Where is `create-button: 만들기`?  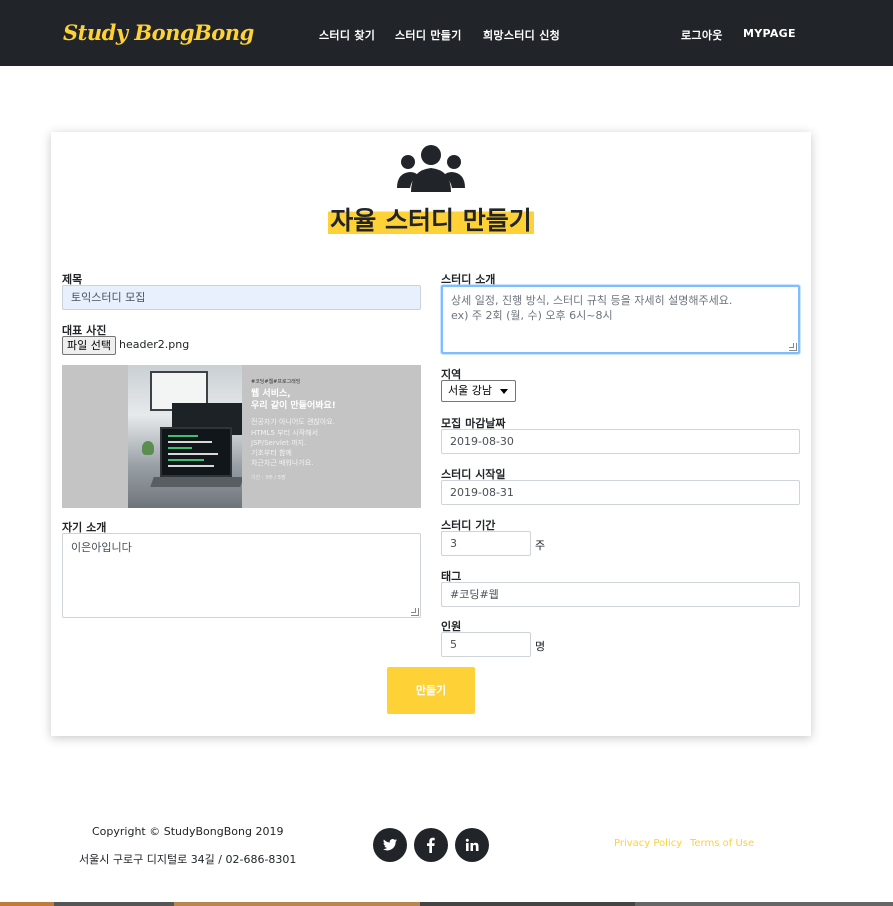
create-button: 만들기 is located at coordinates (431, 690).